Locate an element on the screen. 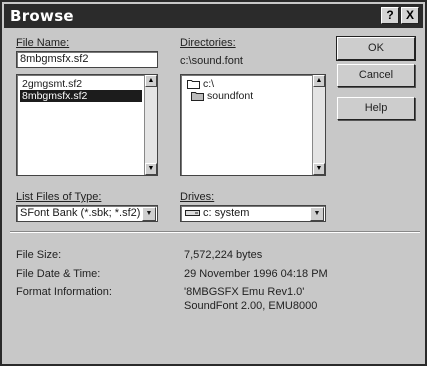 This screenshot has width=427, height=366. file-name-input: 8mbgmsfx.sf2 is located at coordinates (87, 59).